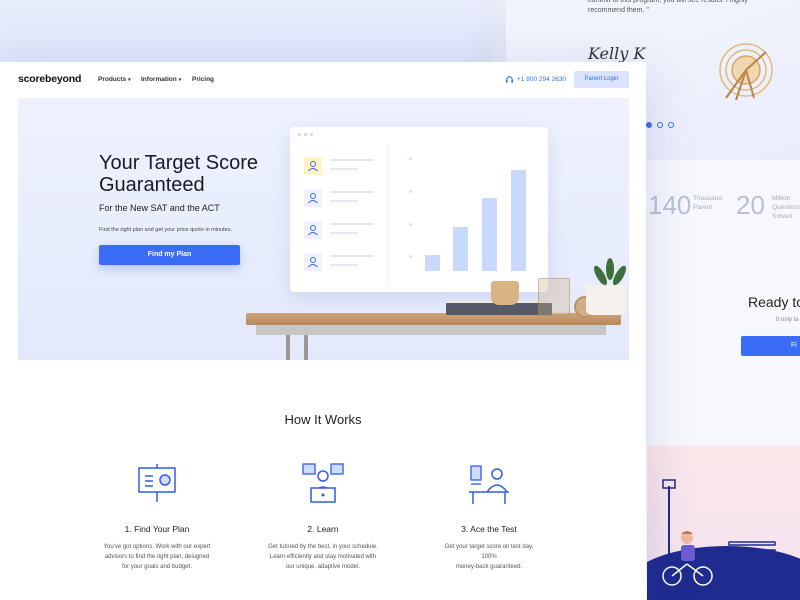 Image resolution: width=800 pixels, height=600 pixels. What do you see at coordinates (670, 205) in the screenshot?
I see `stat-value: 140` at bounding box center [670, 205].